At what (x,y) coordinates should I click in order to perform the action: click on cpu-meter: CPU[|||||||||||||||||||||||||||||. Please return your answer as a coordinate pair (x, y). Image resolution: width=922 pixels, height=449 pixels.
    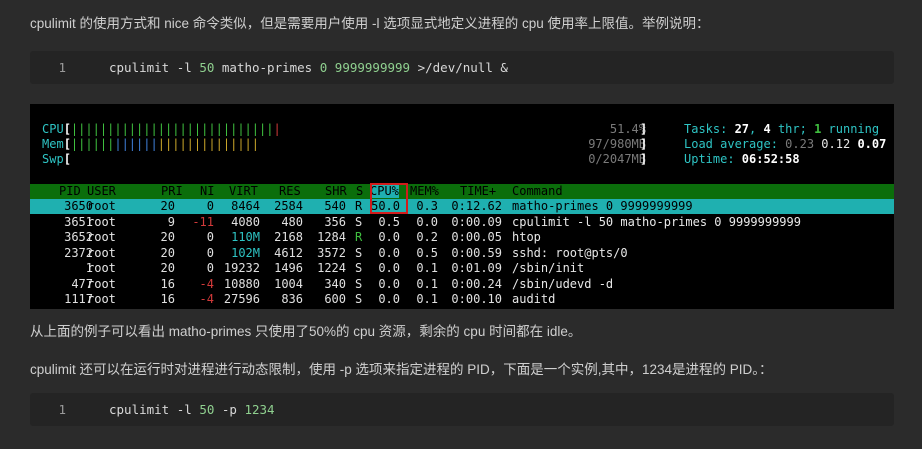
    Looking at the image, I should click on (161, 129).